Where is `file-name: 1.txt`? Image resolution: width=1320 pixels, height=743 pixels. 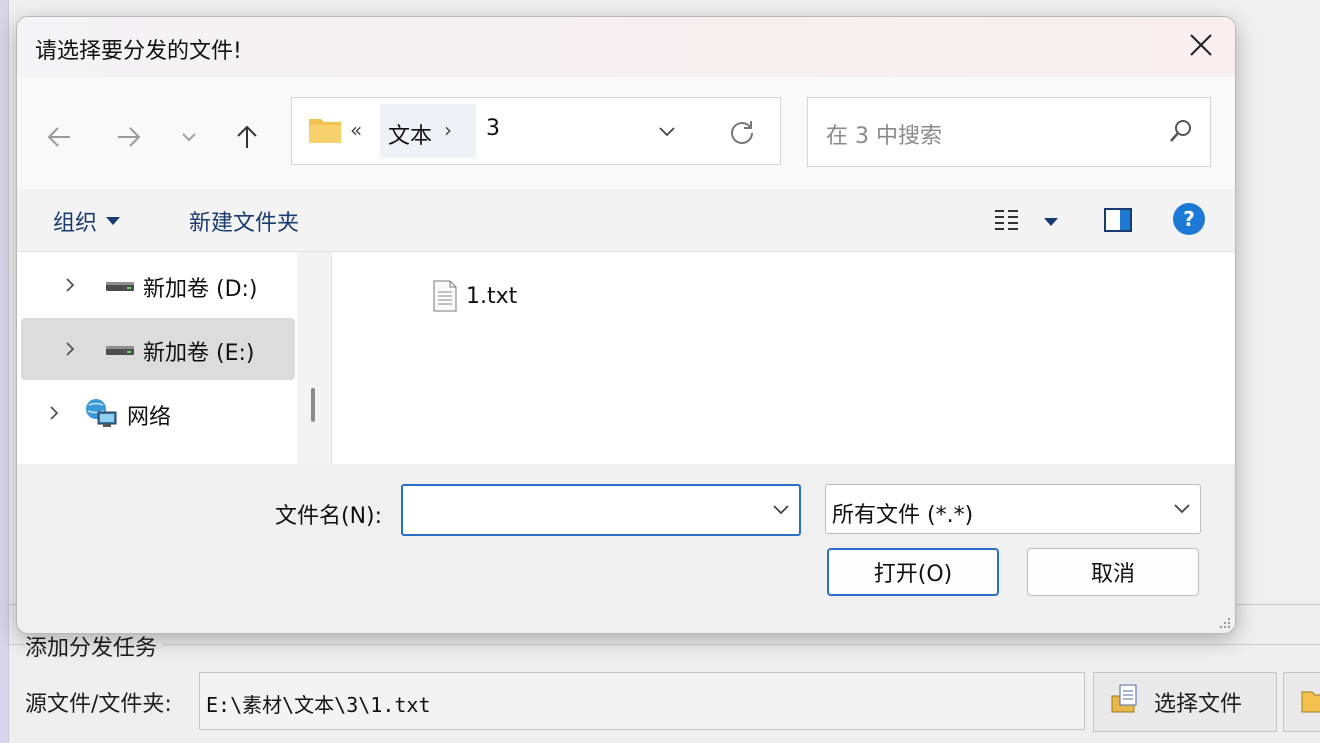 file-name: 1.txt is located at coordinates (492, 296).